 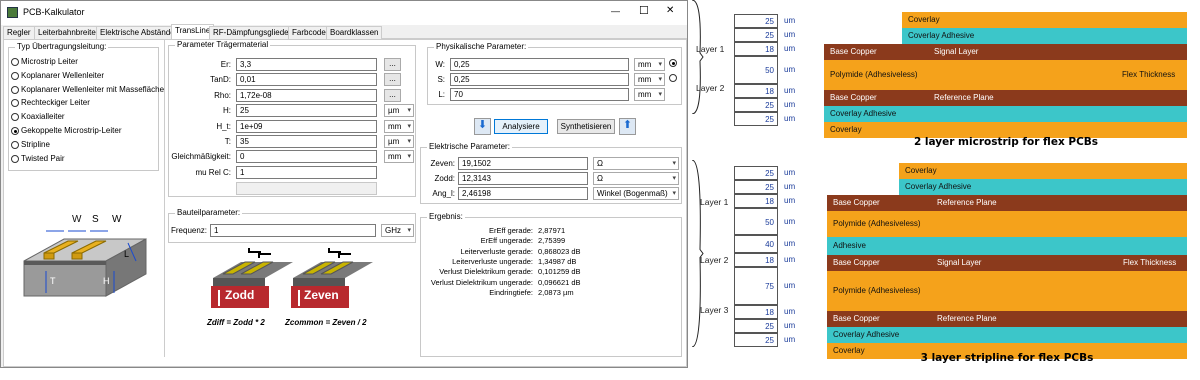 What do you see at coordinates (511, 292) in the screenshot?
I see `result-label: Eindringtiefe:` at bounding box center [511, 292].